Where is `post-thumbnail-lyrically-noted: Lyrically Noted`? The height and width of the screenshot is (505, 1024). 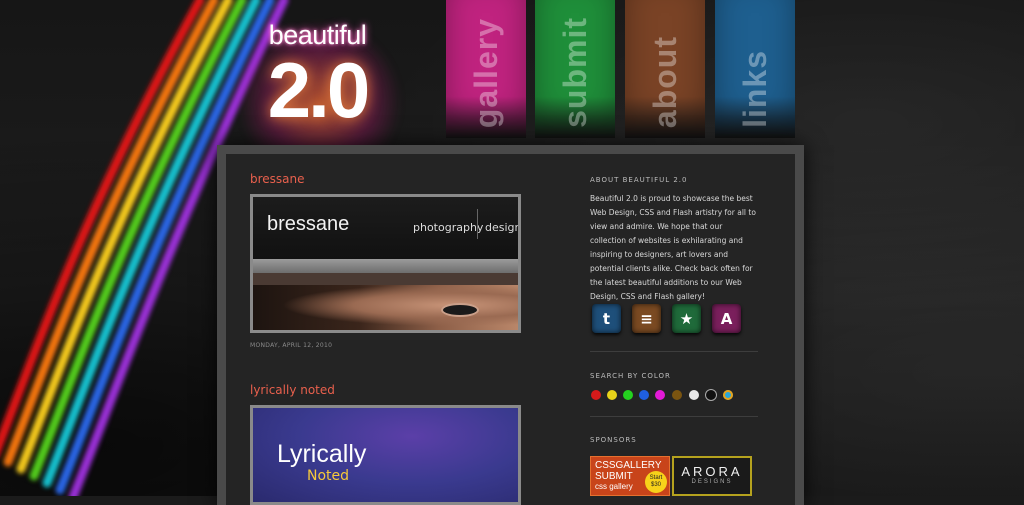
post-thumbnail-lyrically-noted: Lyrically Noted is located at coordinates (385, 455).